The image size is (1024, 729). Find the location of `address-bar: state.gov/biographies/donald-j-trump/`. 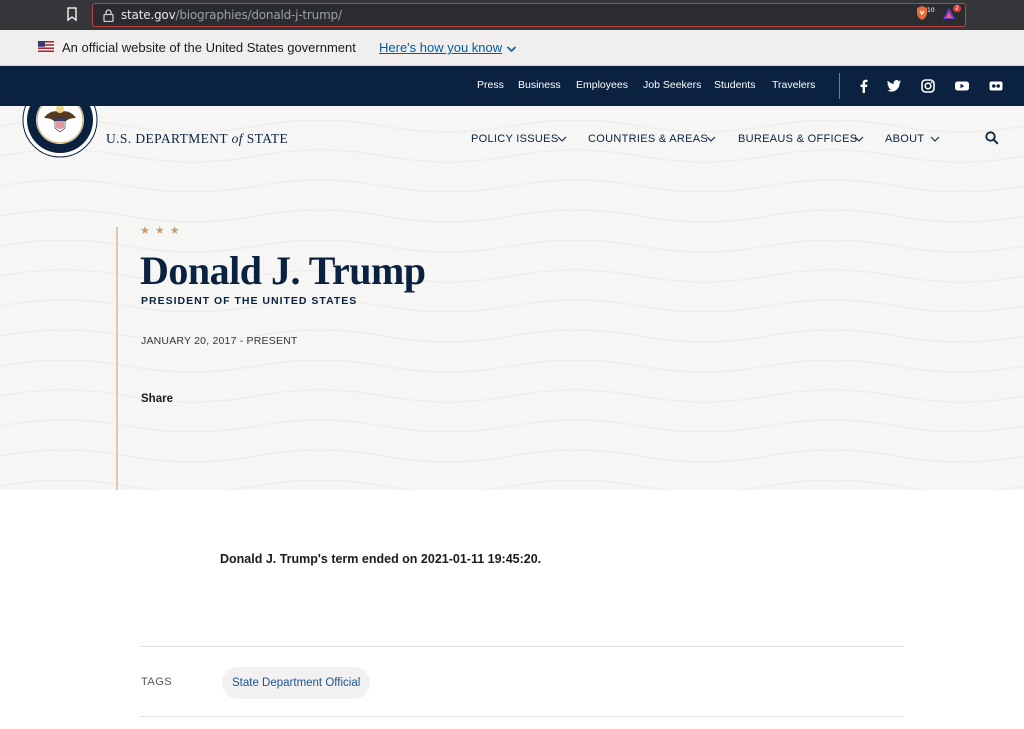

address-bar: state.gov/biographies/donald-j-trump/ is located at coordinates (529, 15).